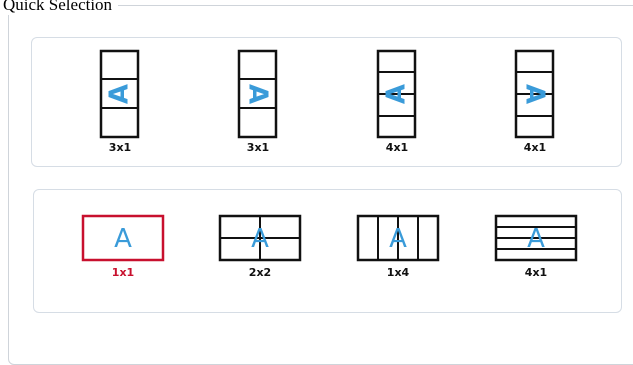 The width and height of the screenshot is (633, 365). I want to click on layout-option-4x1: A 4x1, so click(536, 252).